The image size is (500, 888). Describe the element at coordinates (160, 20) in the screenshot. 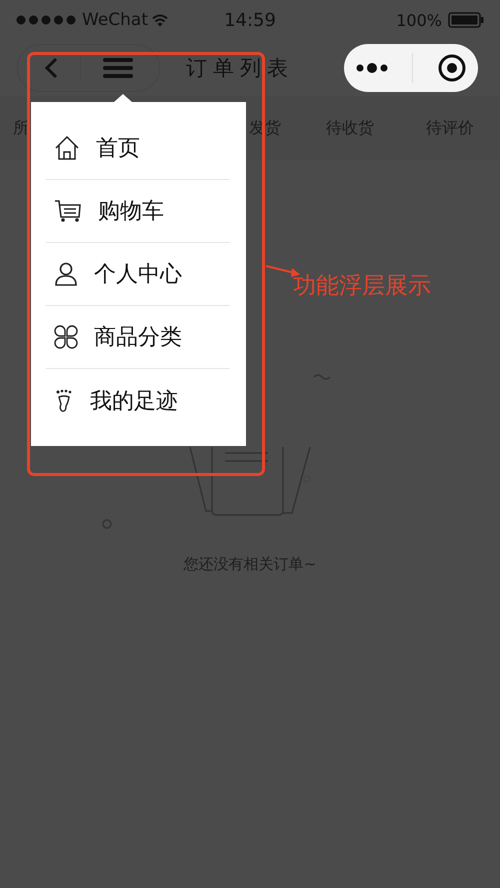

I see `wifi-icon` at that location.